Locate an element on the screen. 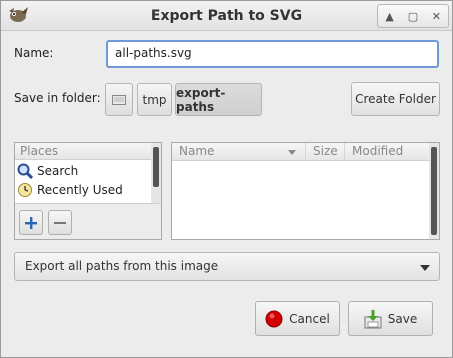 The image size is (453, 358). maximize-button: ▢ is located at coordinates (412, 16).